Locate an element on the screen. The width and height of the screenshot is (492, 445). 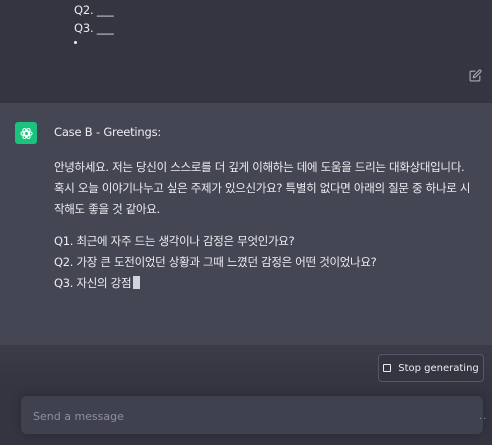
openai-logo-icon is located at coordinates (26, 133).